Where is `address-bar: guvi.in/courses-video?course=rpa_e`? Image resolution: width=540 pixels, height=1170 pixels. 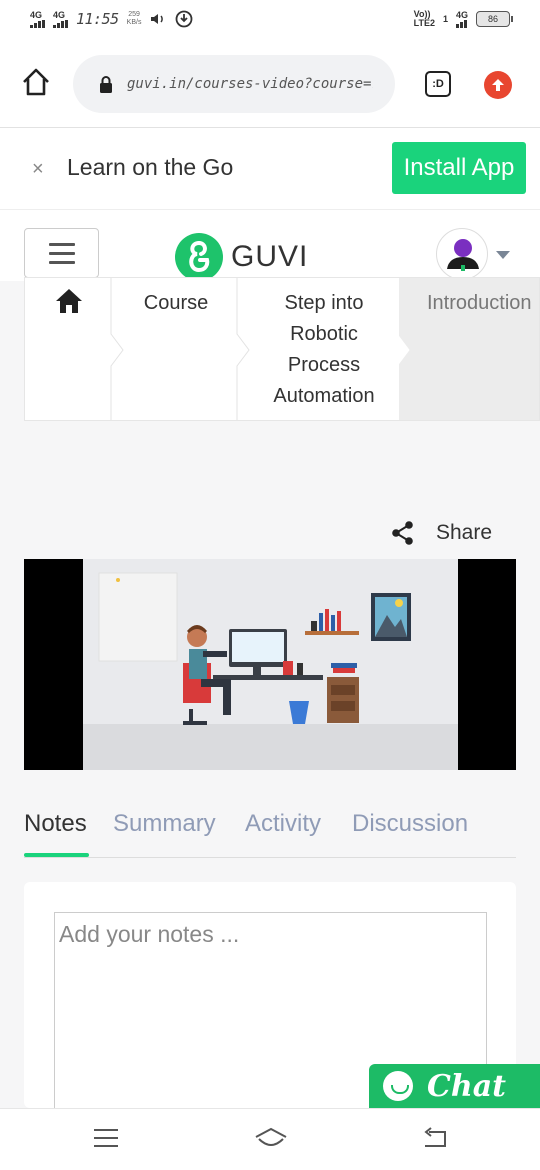 address-bar: guvi.in/courses-video?course=rpa_e is located at coordinates (234, 84).